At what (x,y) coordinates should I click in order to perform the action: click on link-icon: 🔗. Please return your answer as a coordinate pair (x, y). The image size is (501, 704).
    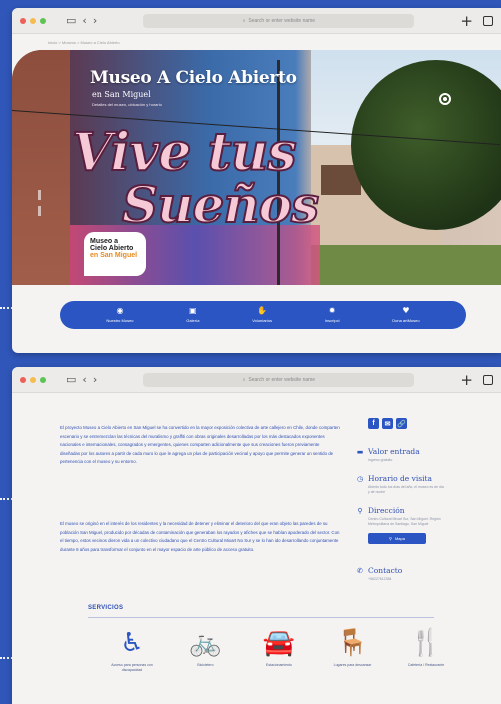
    Looking at the image, I should click on (401, 423).